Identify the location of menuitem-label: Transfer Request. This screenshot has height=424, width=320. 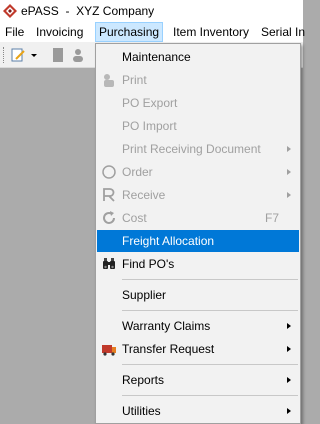
(168, 349).